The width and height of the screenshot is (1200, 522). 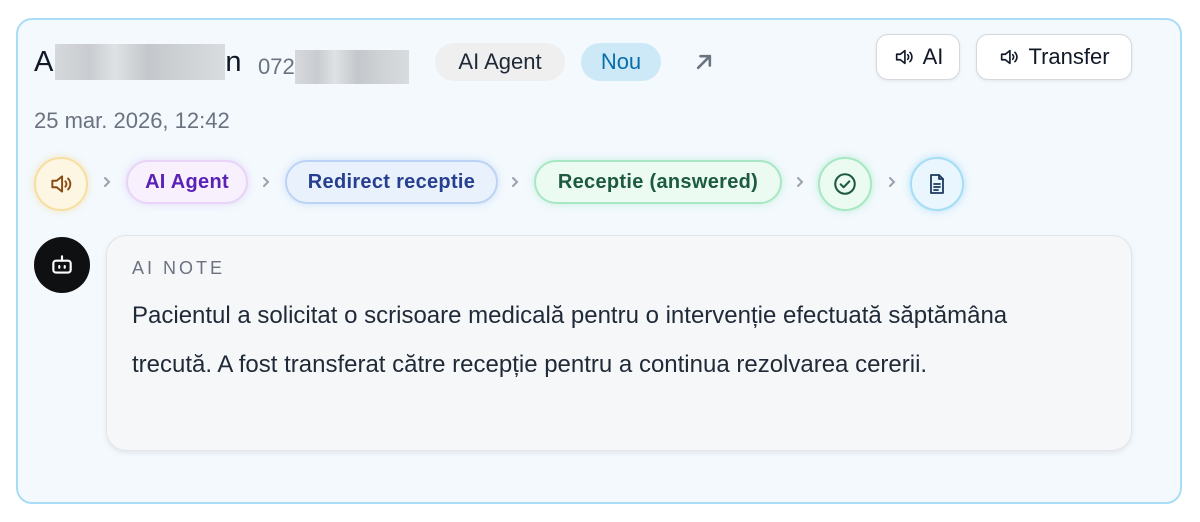 I want to click on flow-step-audio, so click(x=61, y=184).